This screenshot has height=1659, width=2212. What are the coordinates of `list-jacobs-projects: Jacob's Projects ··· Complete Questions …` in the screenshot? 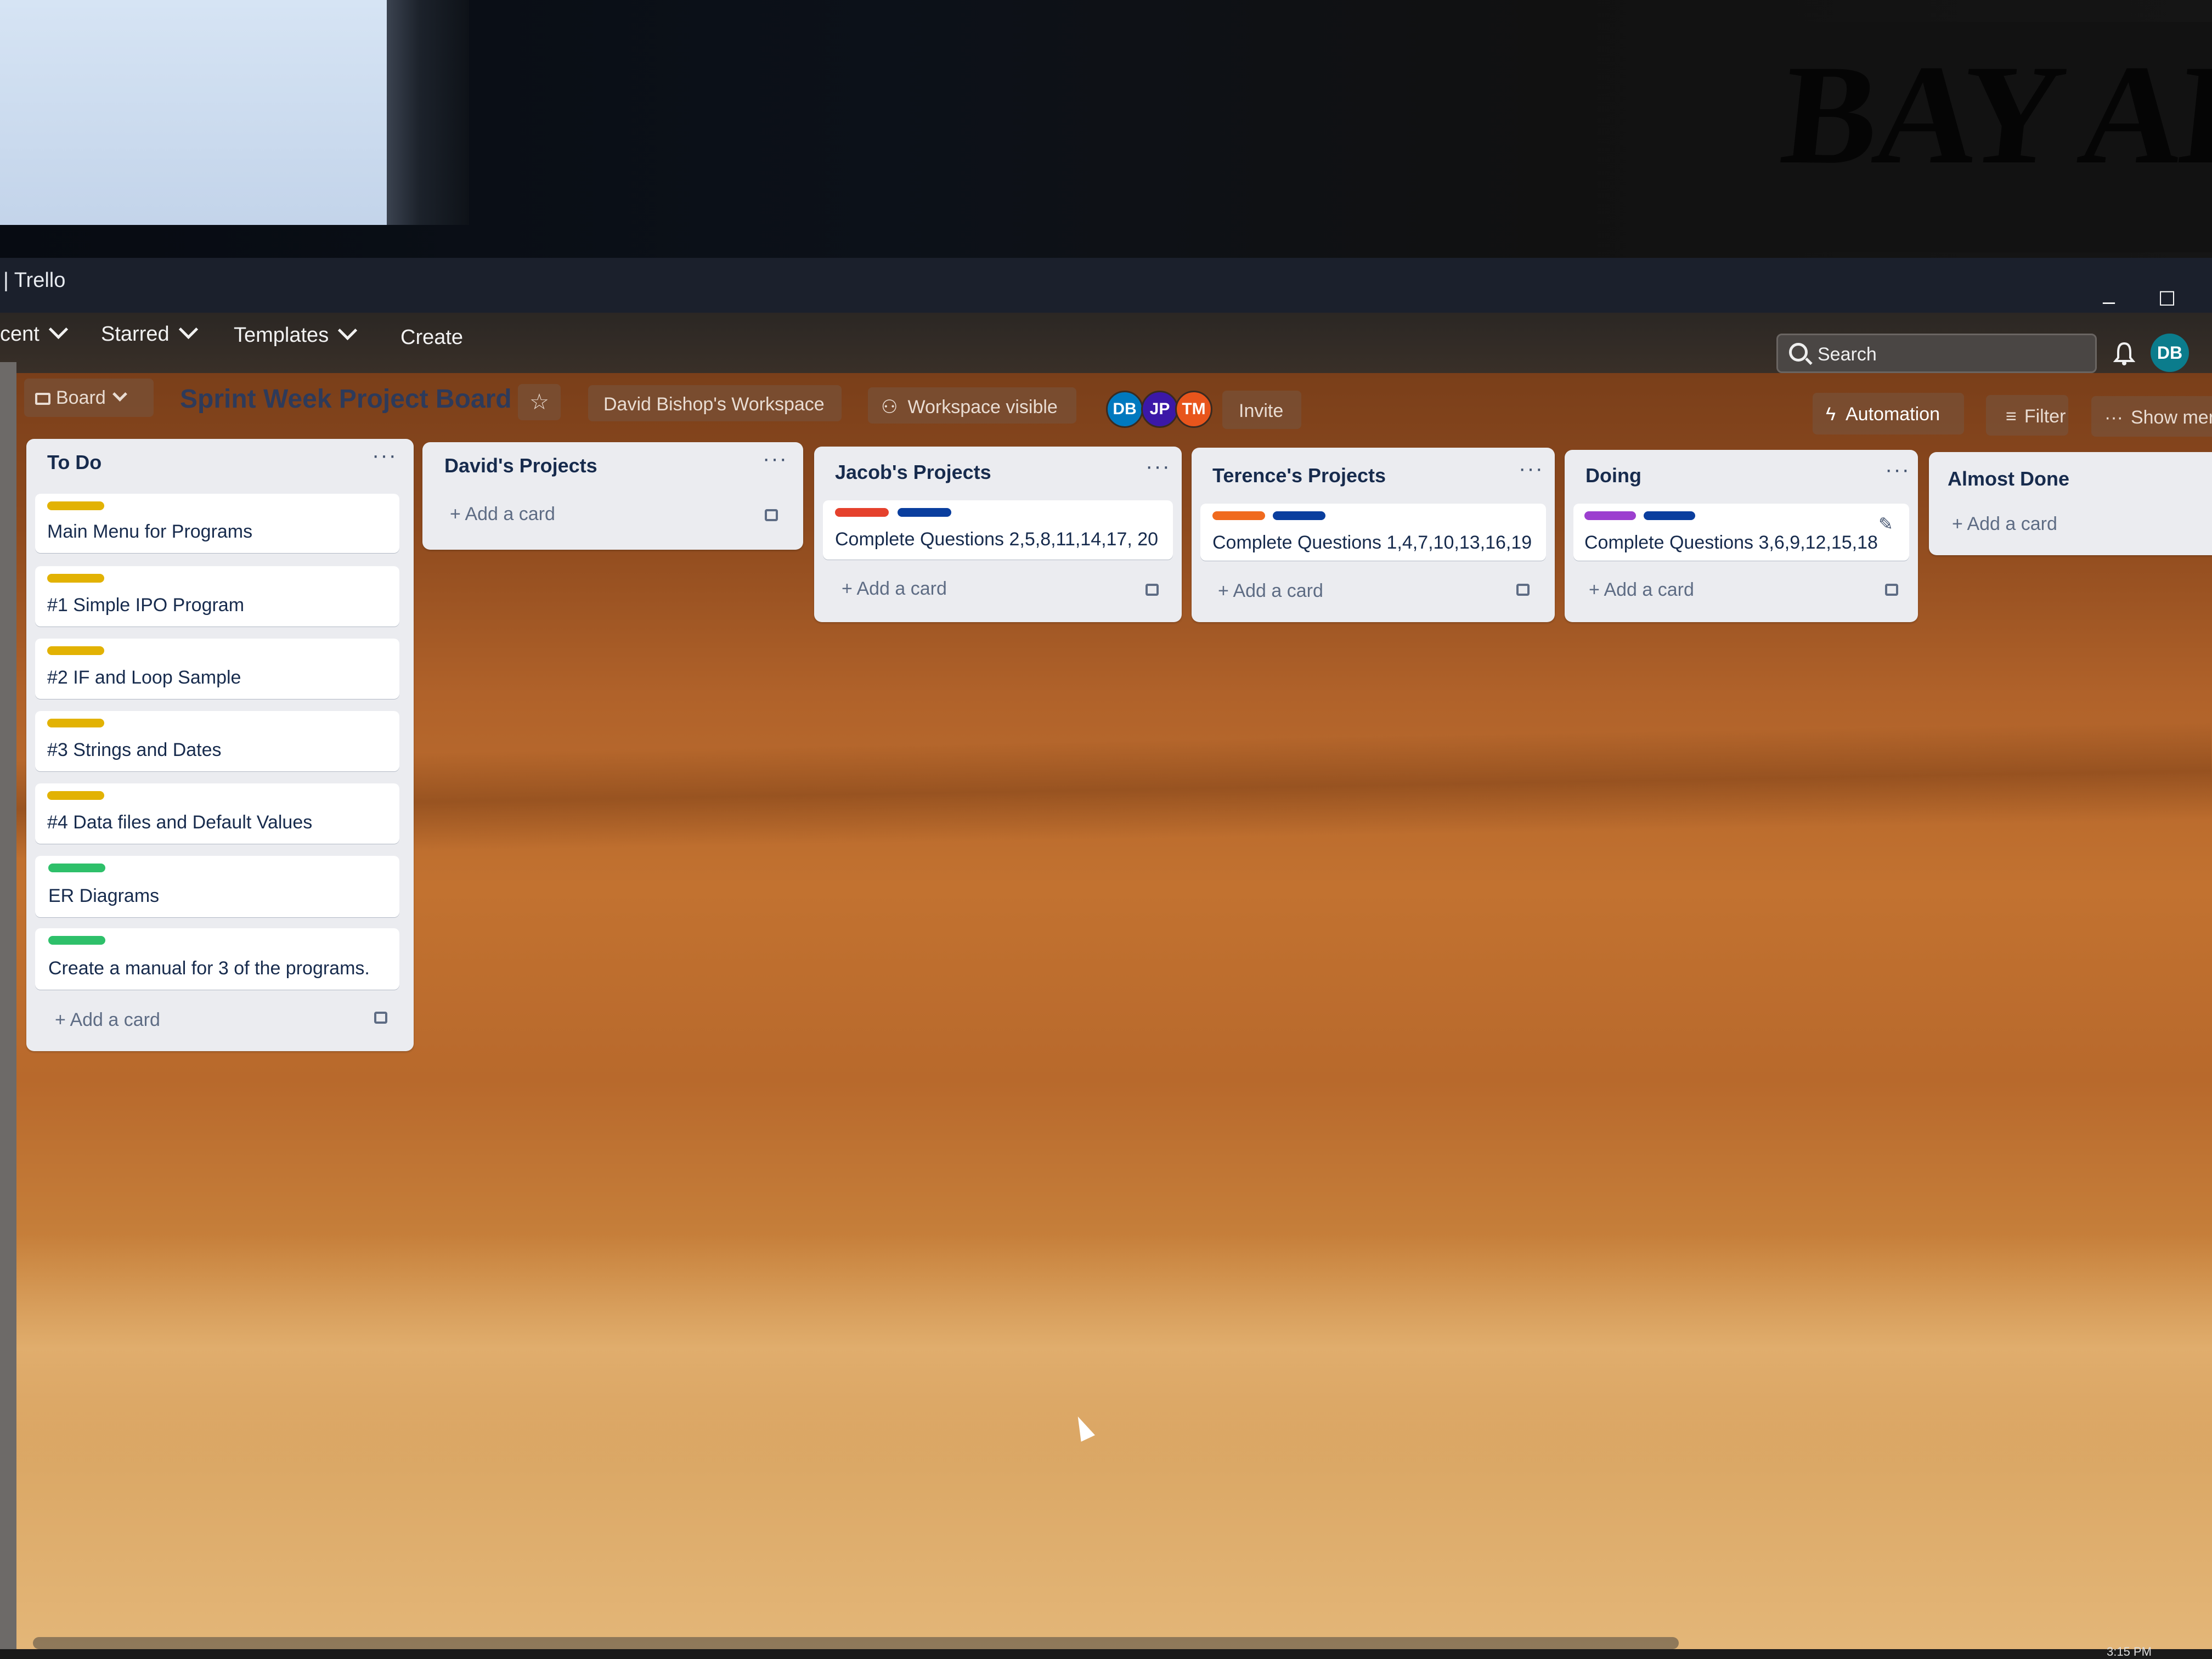 It's located at (998, 534).